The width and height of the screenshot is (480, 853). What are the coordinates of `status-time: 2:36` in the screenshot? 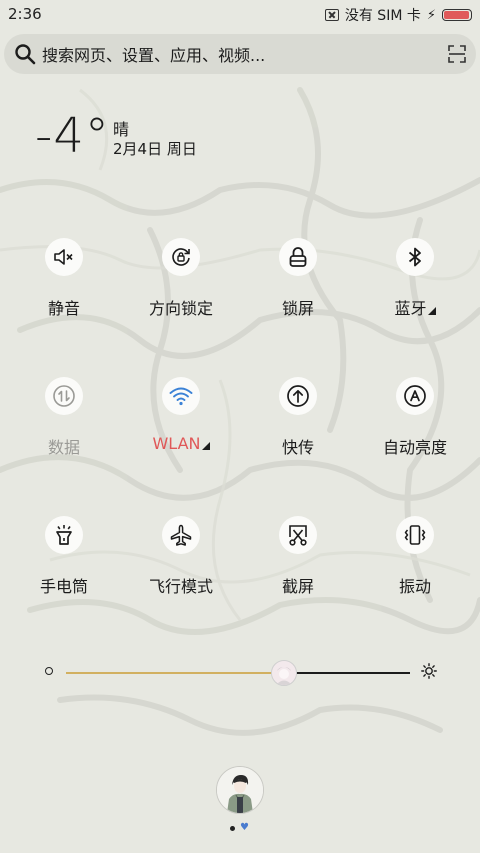 It's located at (25, 14).